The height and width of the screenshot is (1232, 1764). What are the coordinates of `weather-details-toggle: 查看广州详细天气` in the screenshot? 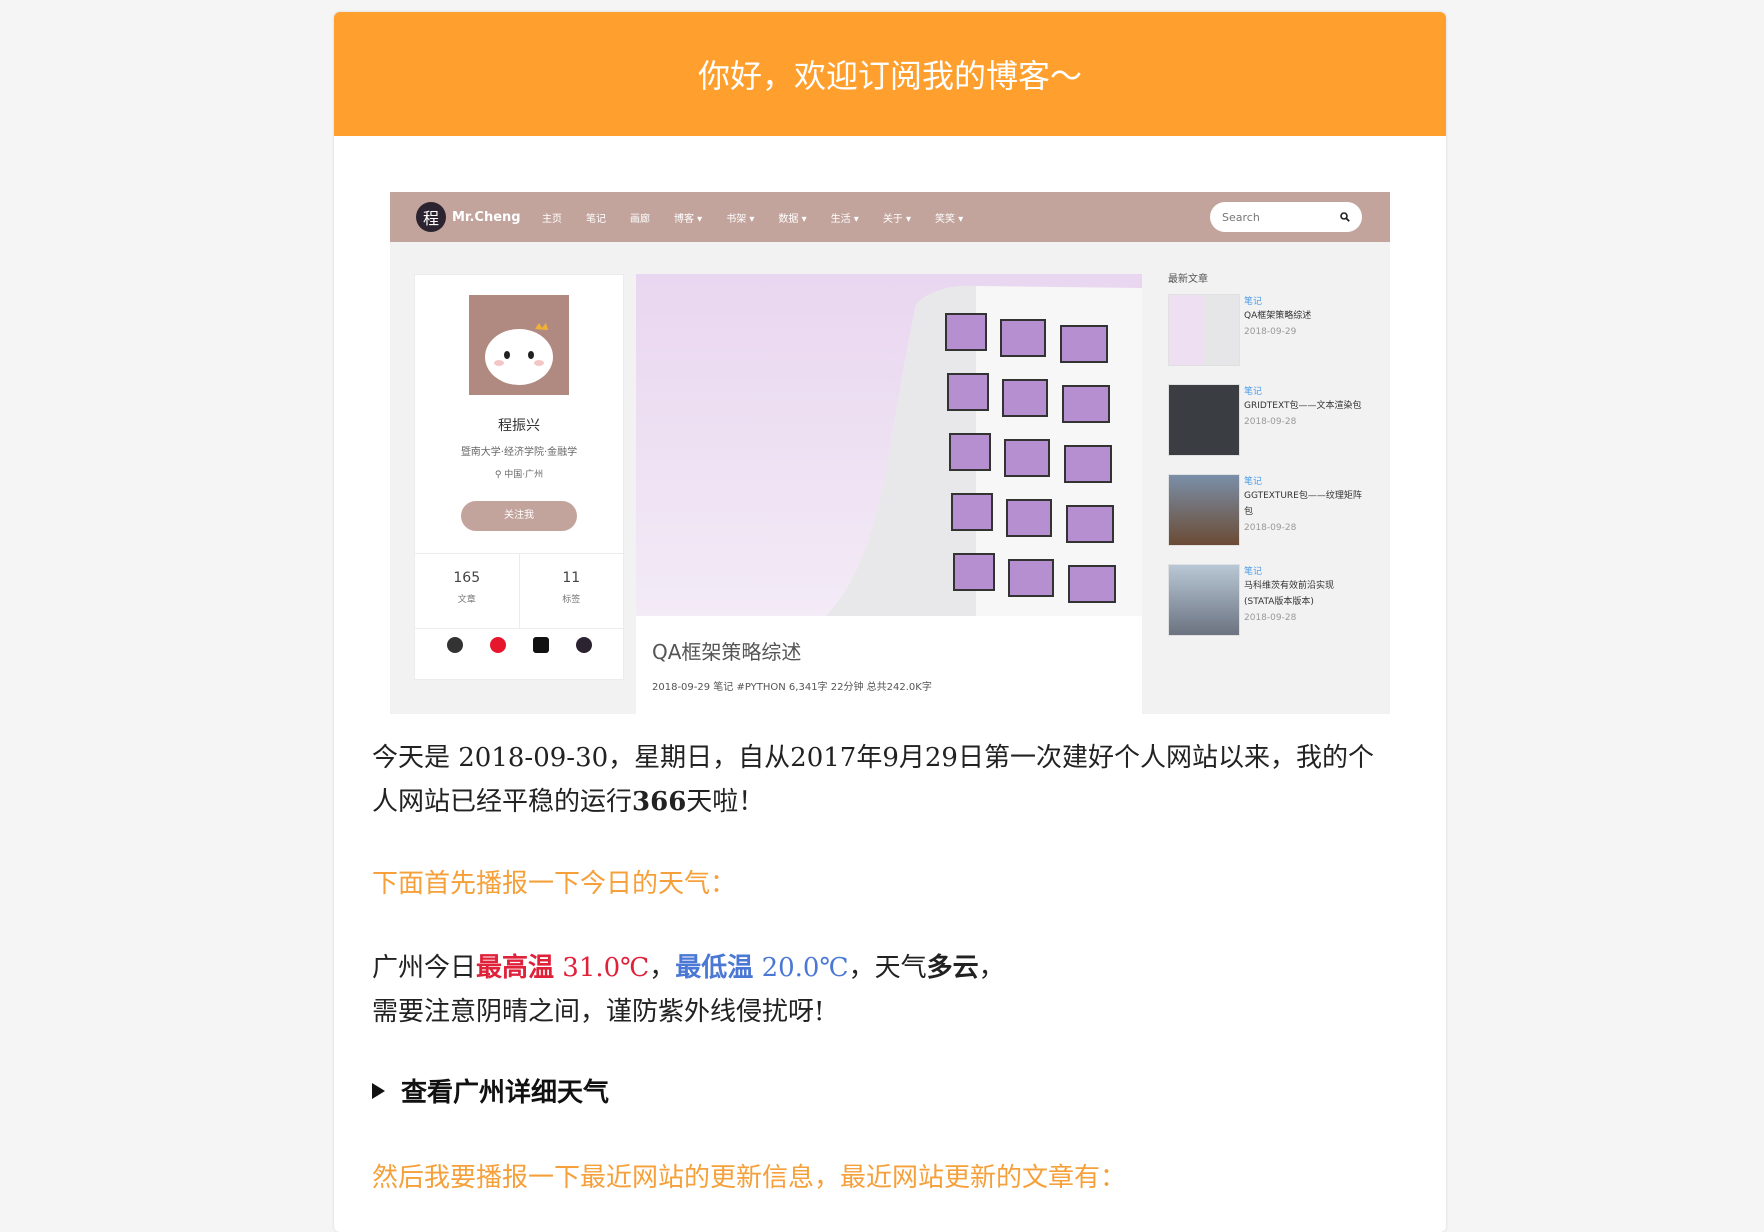 It's located at (490, 1090).